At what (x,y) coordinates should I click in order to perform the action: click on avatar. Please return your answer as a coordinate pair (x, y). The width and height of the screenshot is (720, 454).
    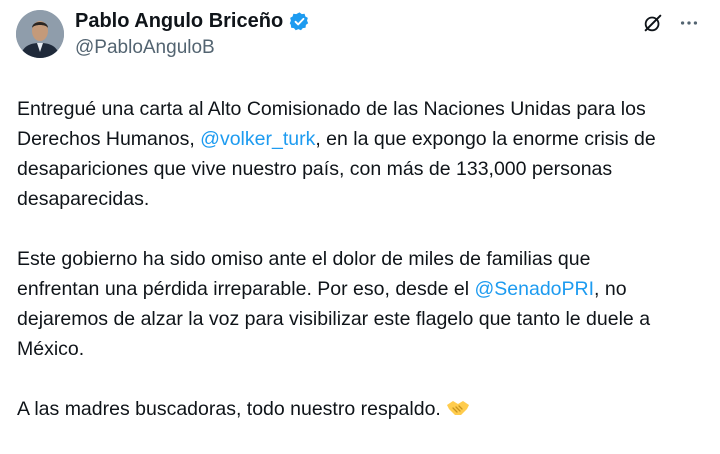
    Looking at the image, I should click on (40, 34).